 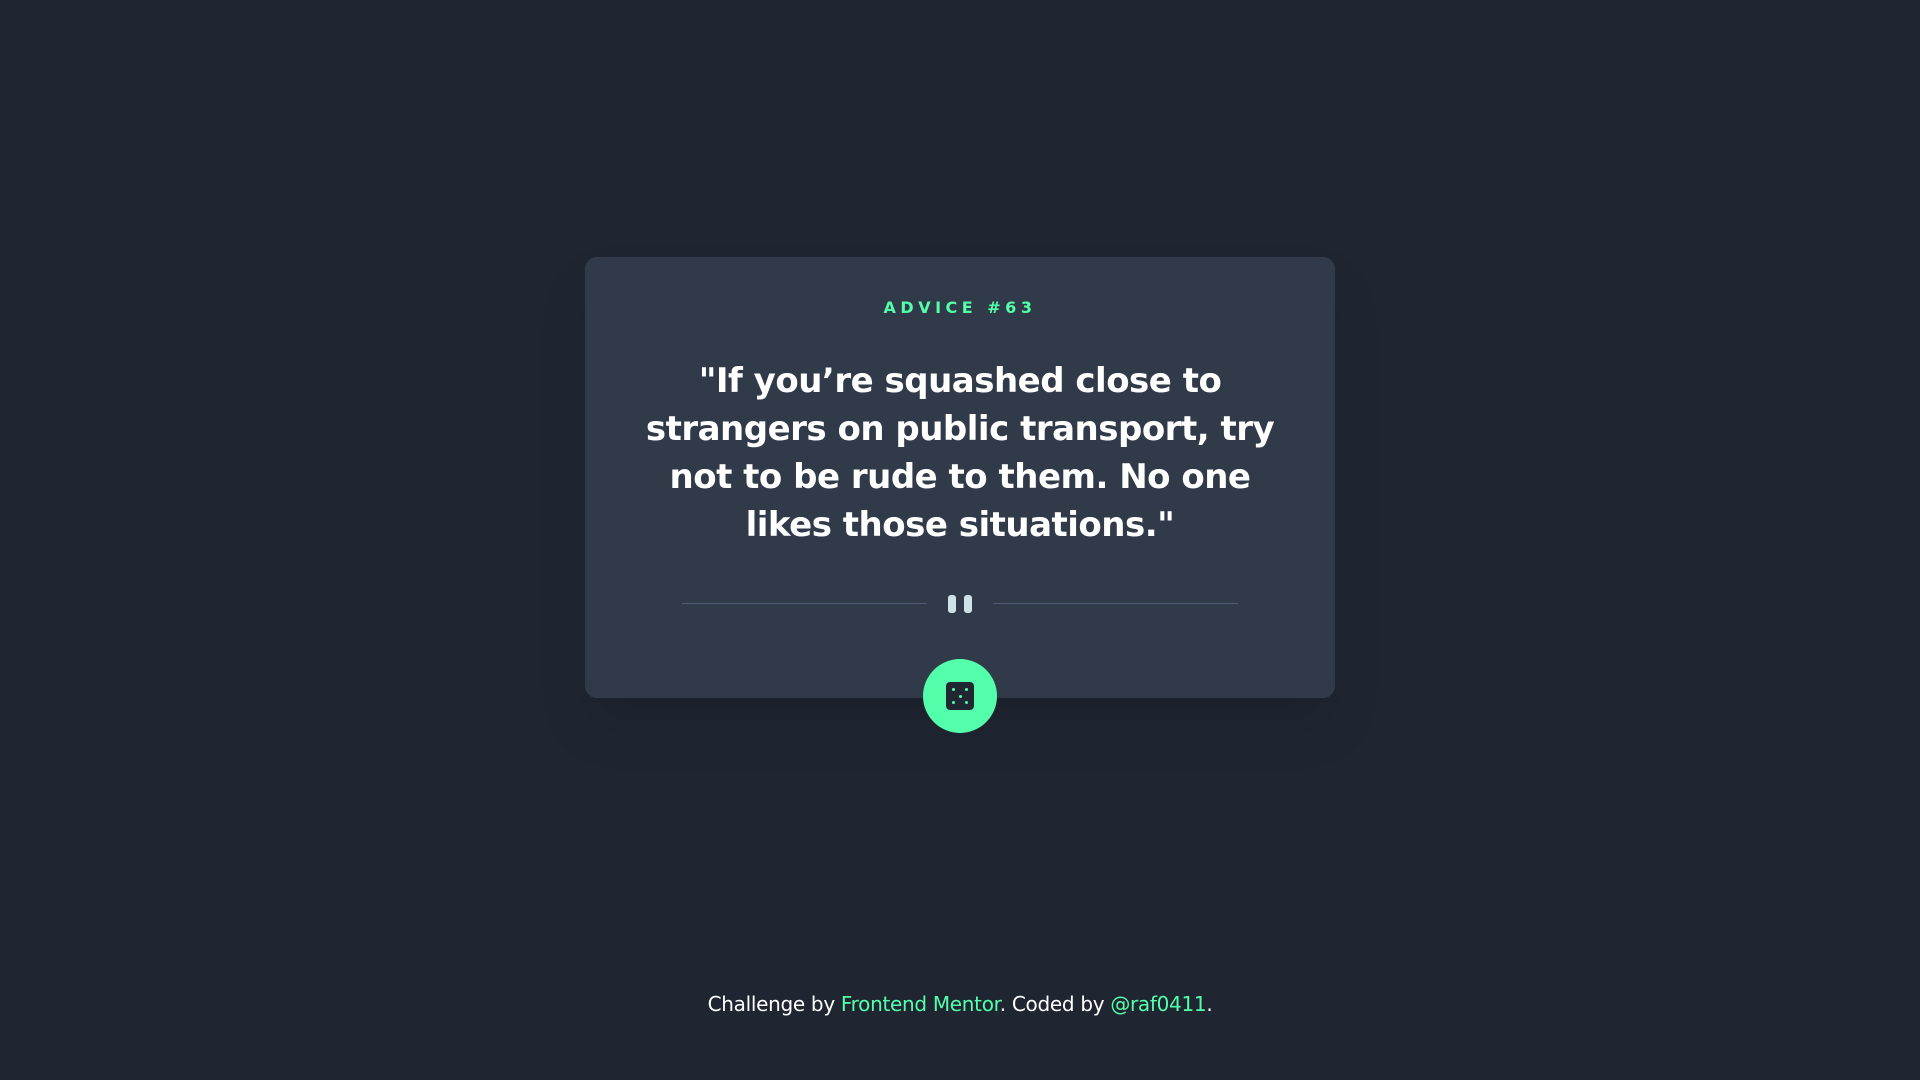 I want to click on advice-id: ADVICE #63, so click(x=960, y=307).